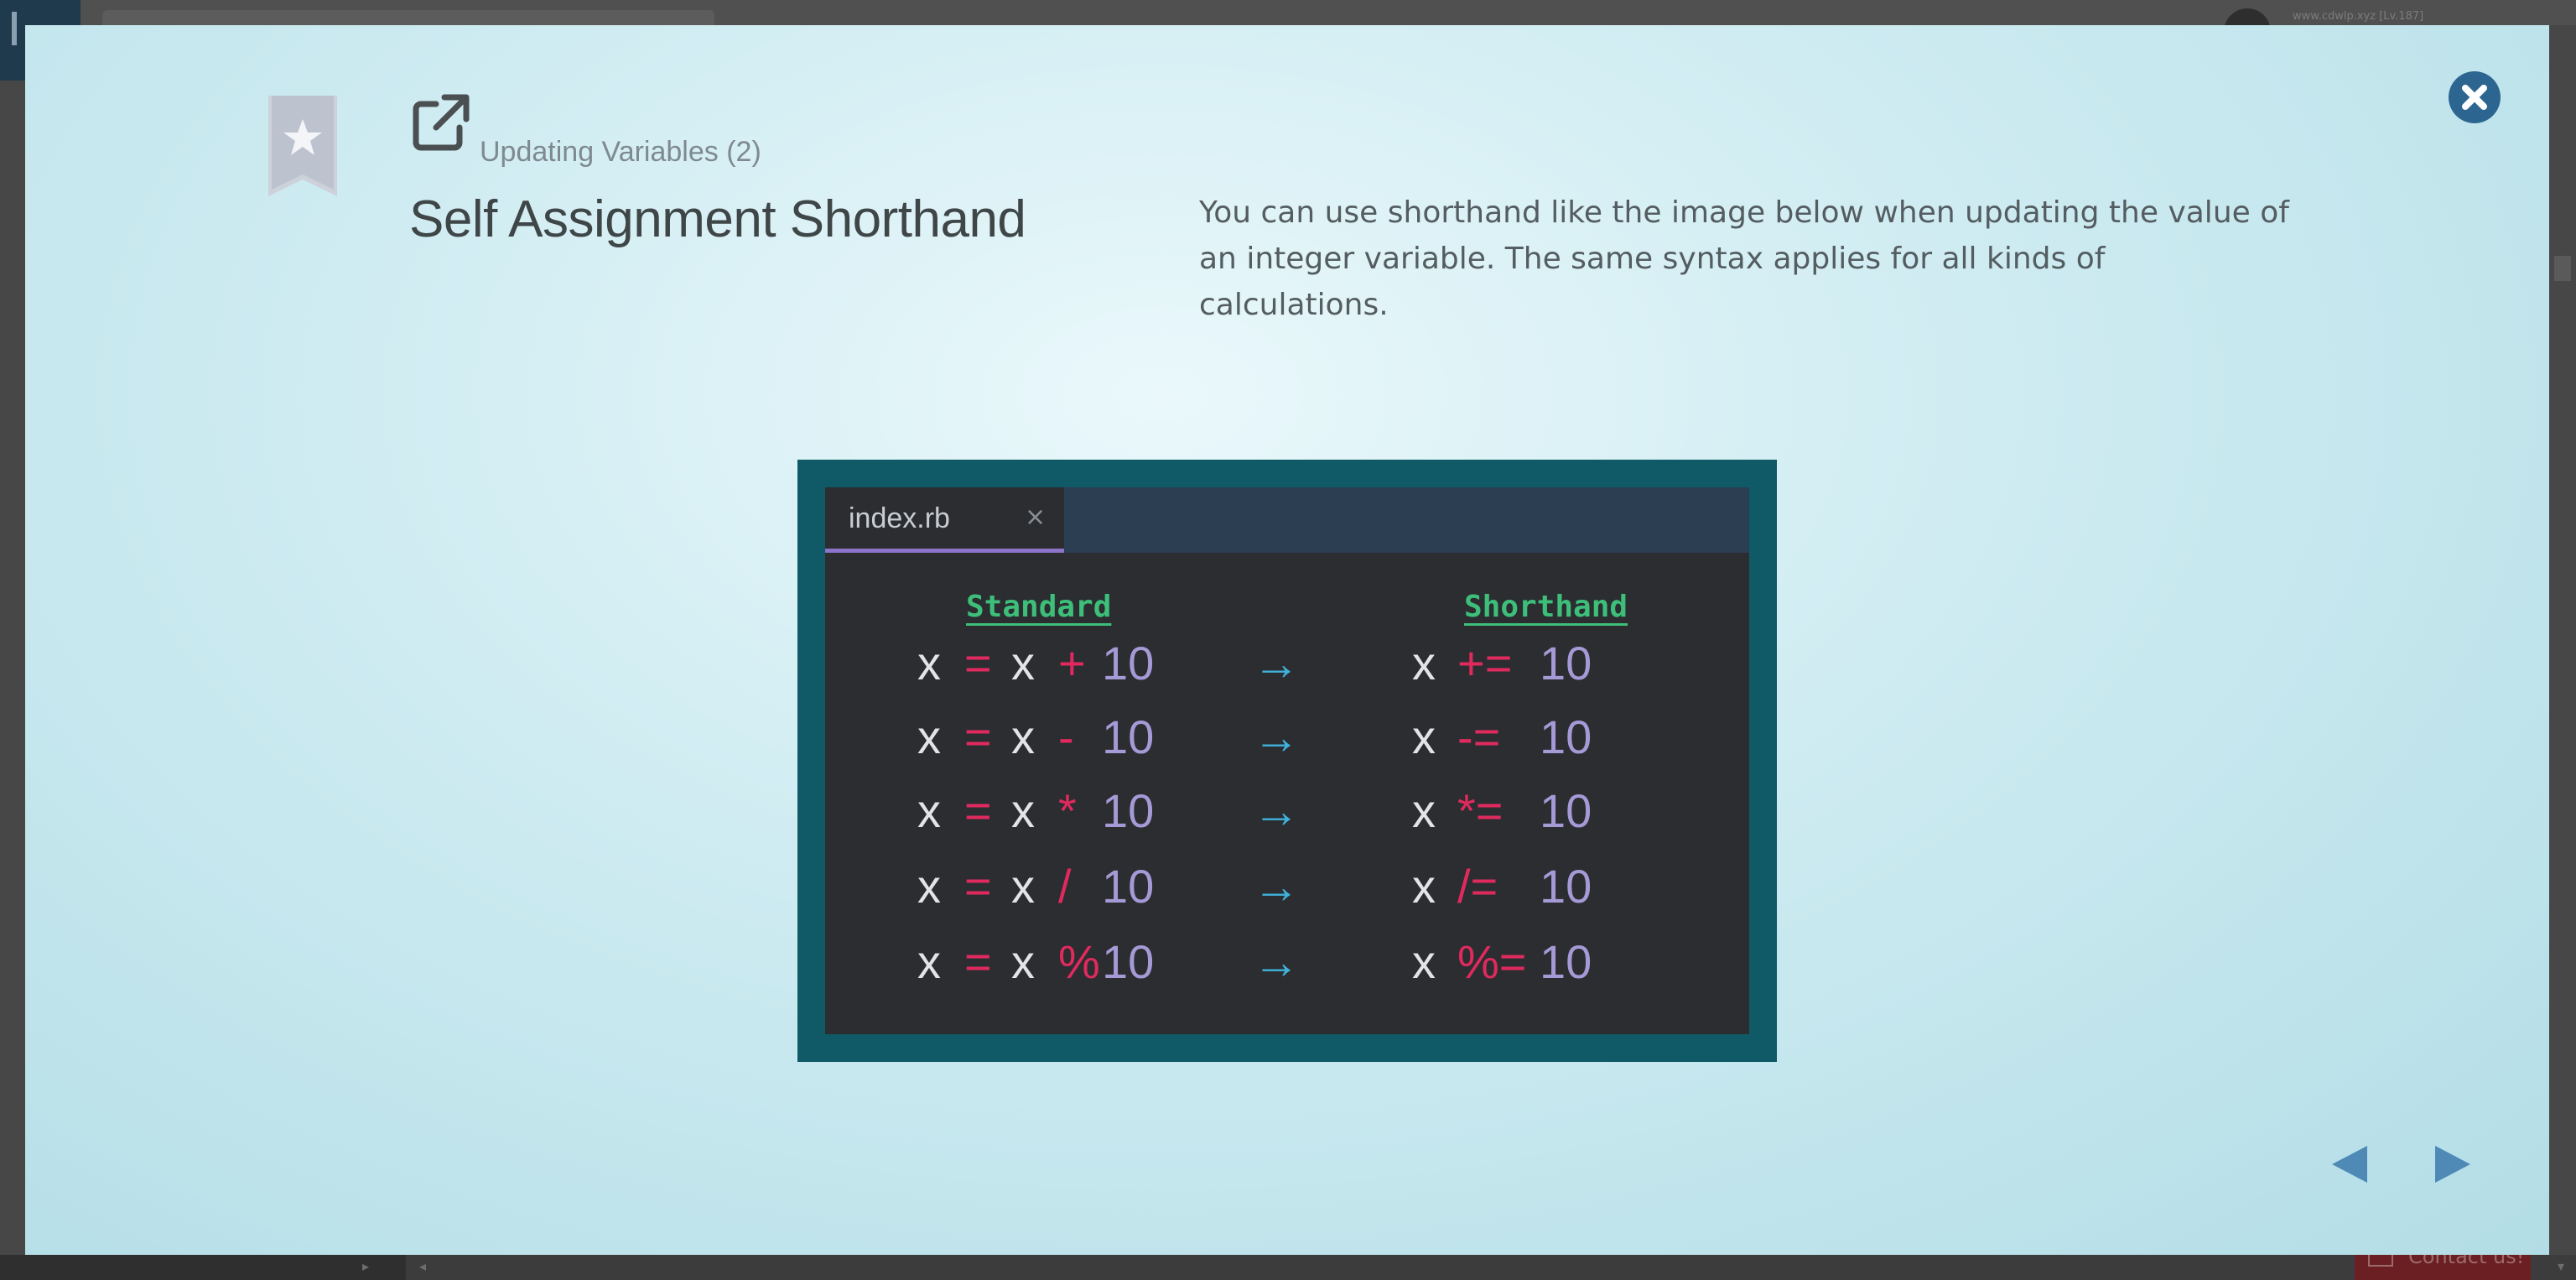 This screenshot has width=2576, height=1280. What do you see at coordinates (717, 219) in the screenshot?
I see `lesson-title: Self Assignment Shorthand` at bounding box center [717, 219].